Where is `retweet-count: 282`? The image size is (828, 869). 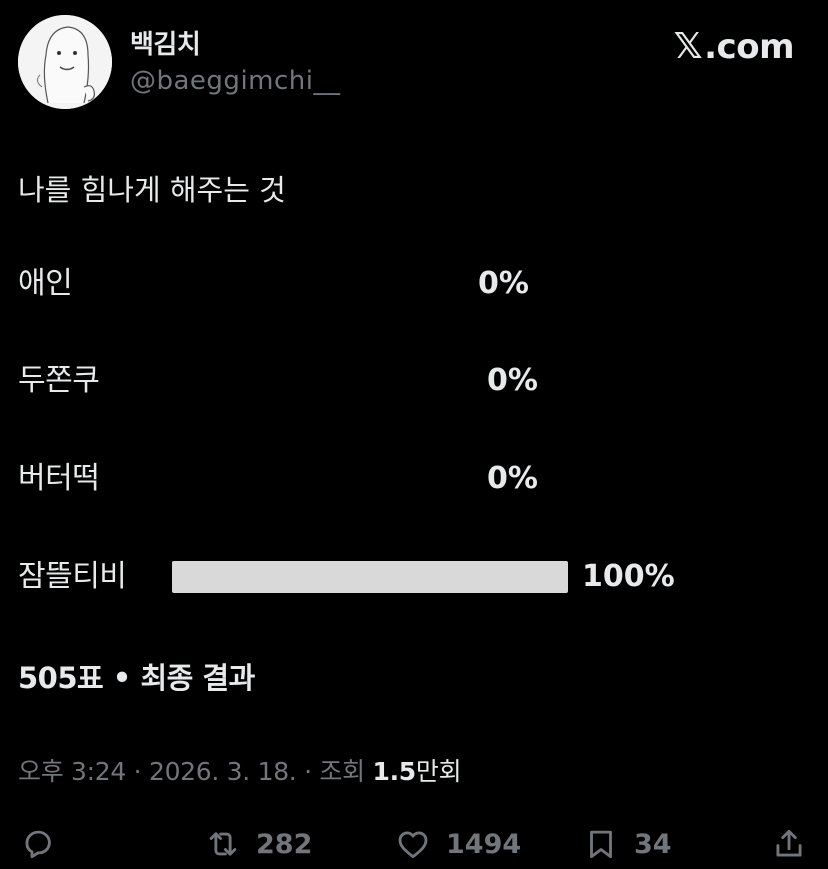
retweet-count: 282 is located at coordinates (284, 844).